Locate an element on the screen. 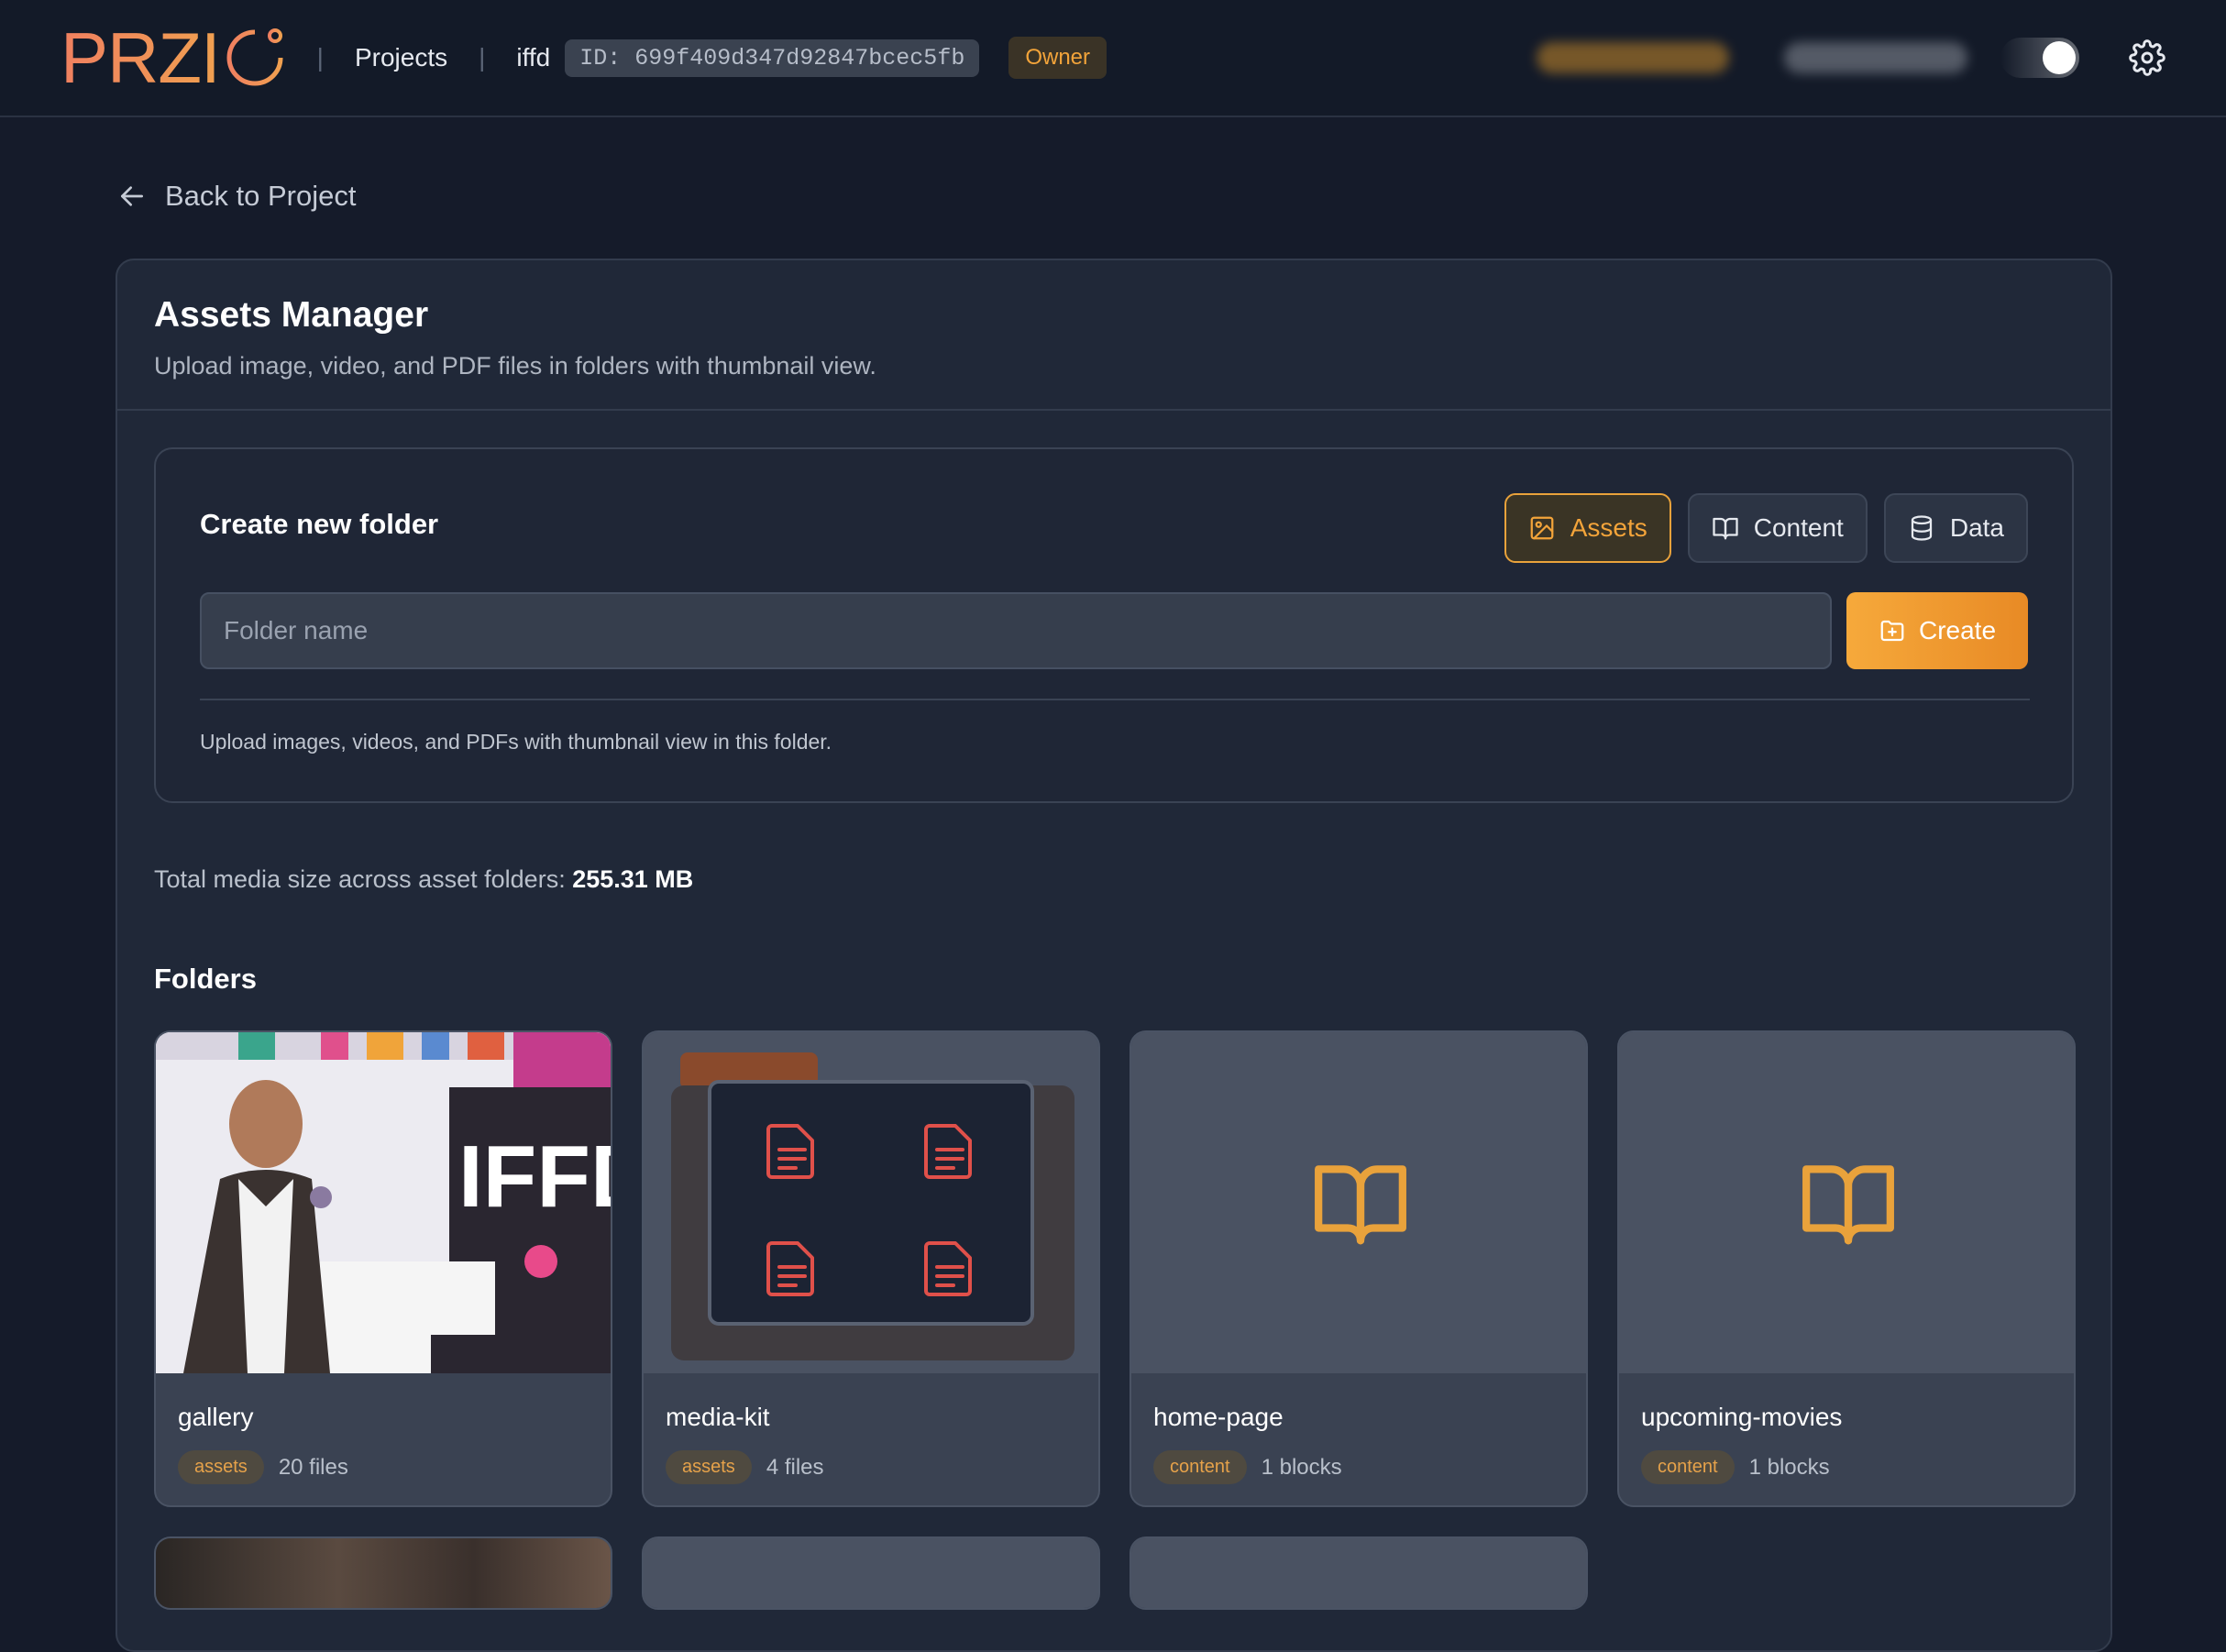 This screenshot has height=1652, width=2226. blurred-user-email is located at coordinates (1875, 57).